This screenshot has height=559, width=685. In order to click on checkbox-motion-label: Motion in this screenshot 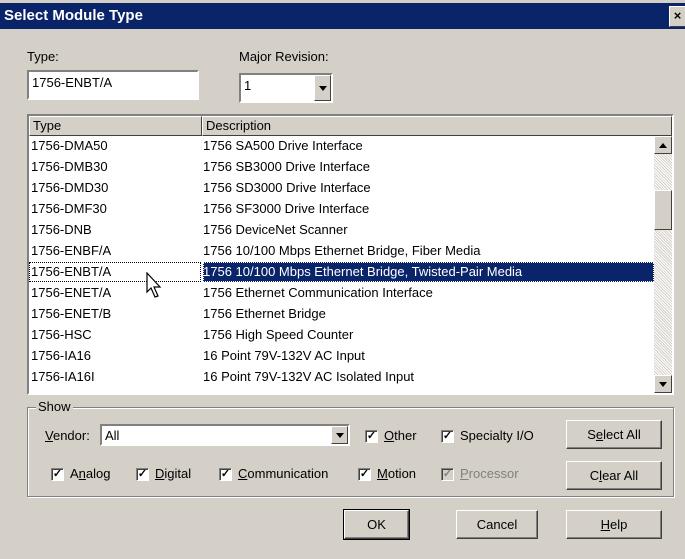, I will do `click(397, 473)`.